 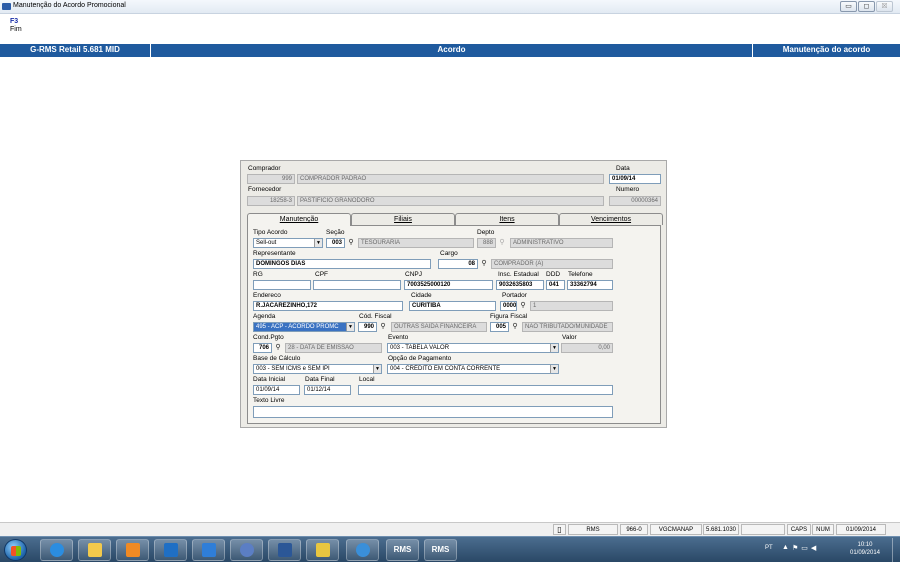 What do you see at coordinates (293, 369) in the screenshot?
I see `base-calculo-value: 003 - SEM ICMS e SEM IPI` at bounding box center [293, 369].